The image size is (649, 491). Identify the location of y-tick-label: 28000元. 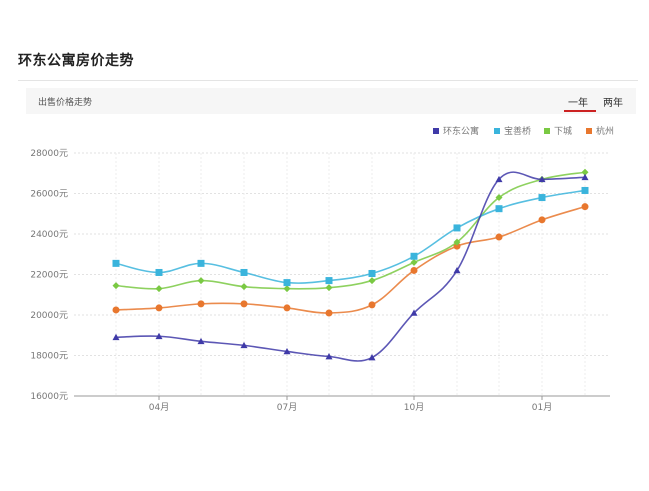
(49, 154).